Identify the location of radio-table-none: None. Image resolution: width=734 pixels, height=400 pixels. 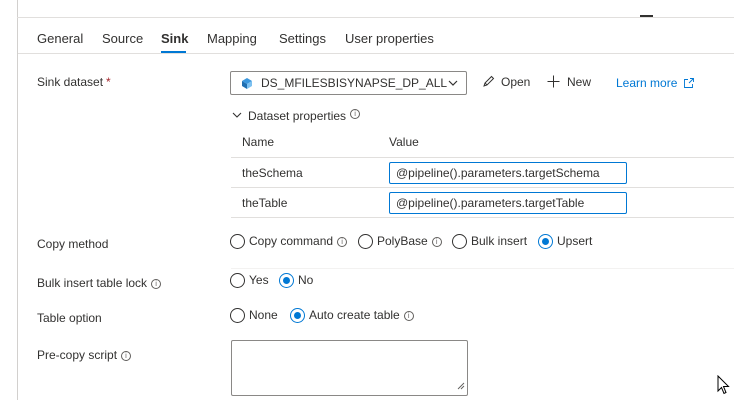
(255, 316).